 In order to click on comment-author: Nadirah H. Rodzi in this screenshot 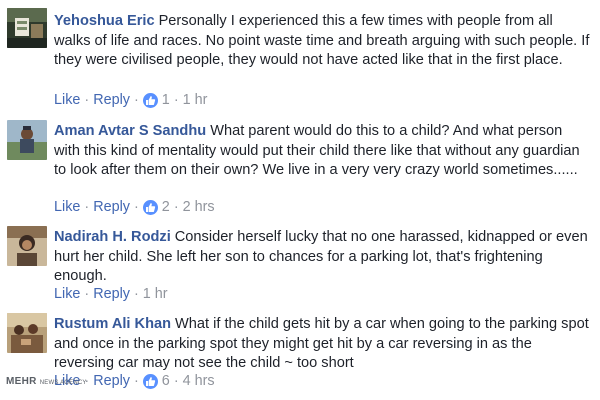, I will do `click(112, 237)`.